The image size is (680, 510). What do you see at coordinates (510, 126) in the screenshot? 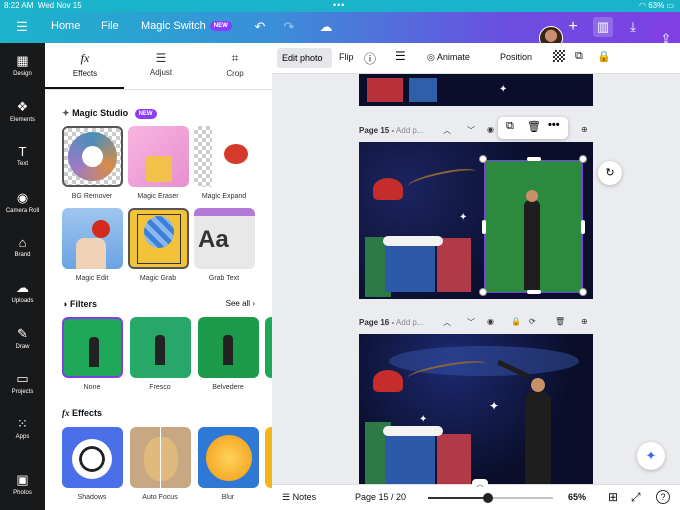
I see `duplicate-icon: ⧉` at bounding box center [510, 126].